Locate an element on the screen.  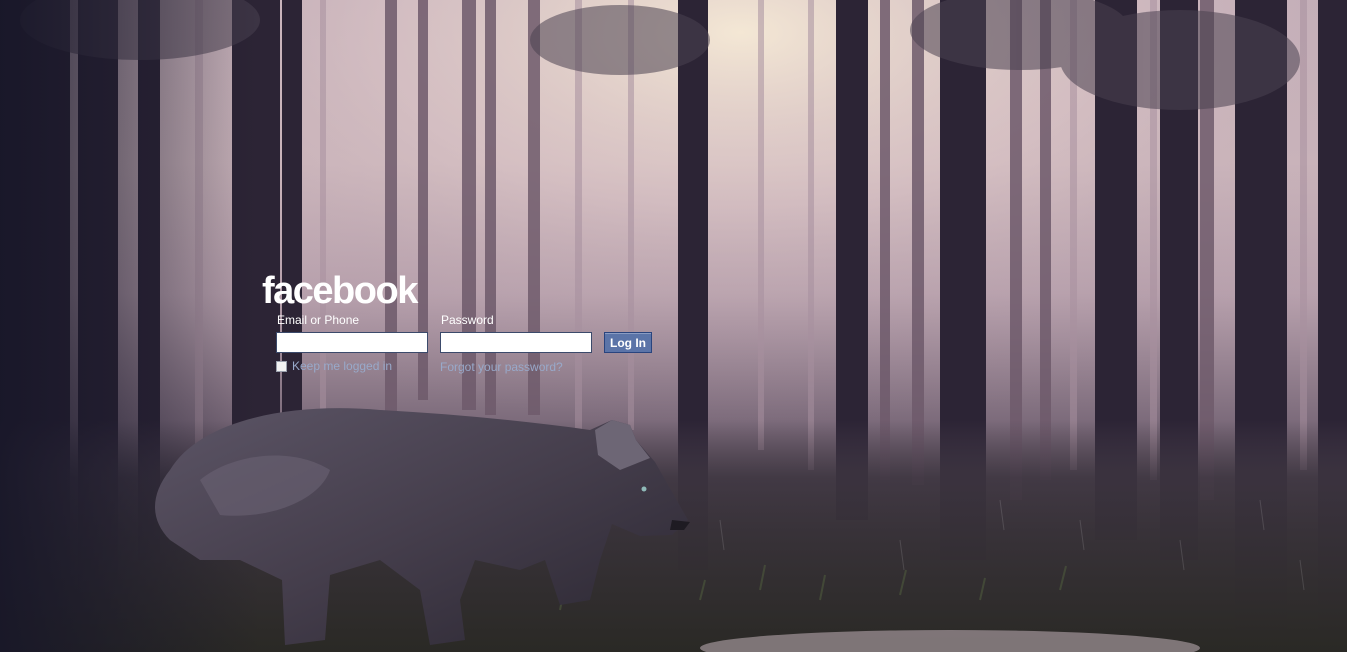
email-input is located at coordinates (352, 342).